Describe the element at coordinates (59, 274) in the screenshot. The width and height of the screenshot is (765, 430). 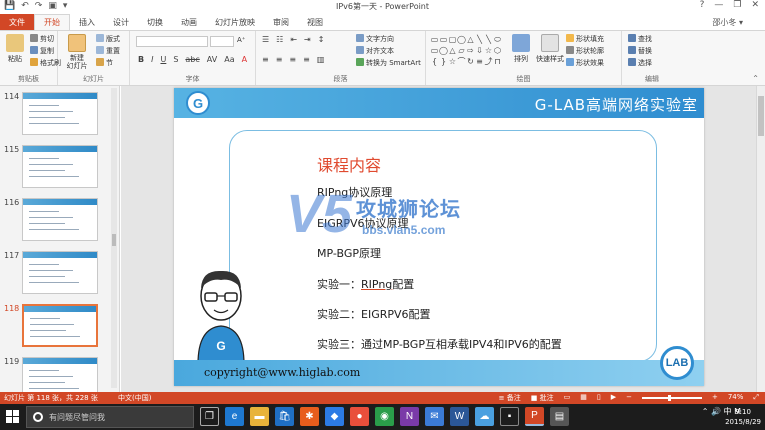
I see `slide-thumbnail: 117` at that location.